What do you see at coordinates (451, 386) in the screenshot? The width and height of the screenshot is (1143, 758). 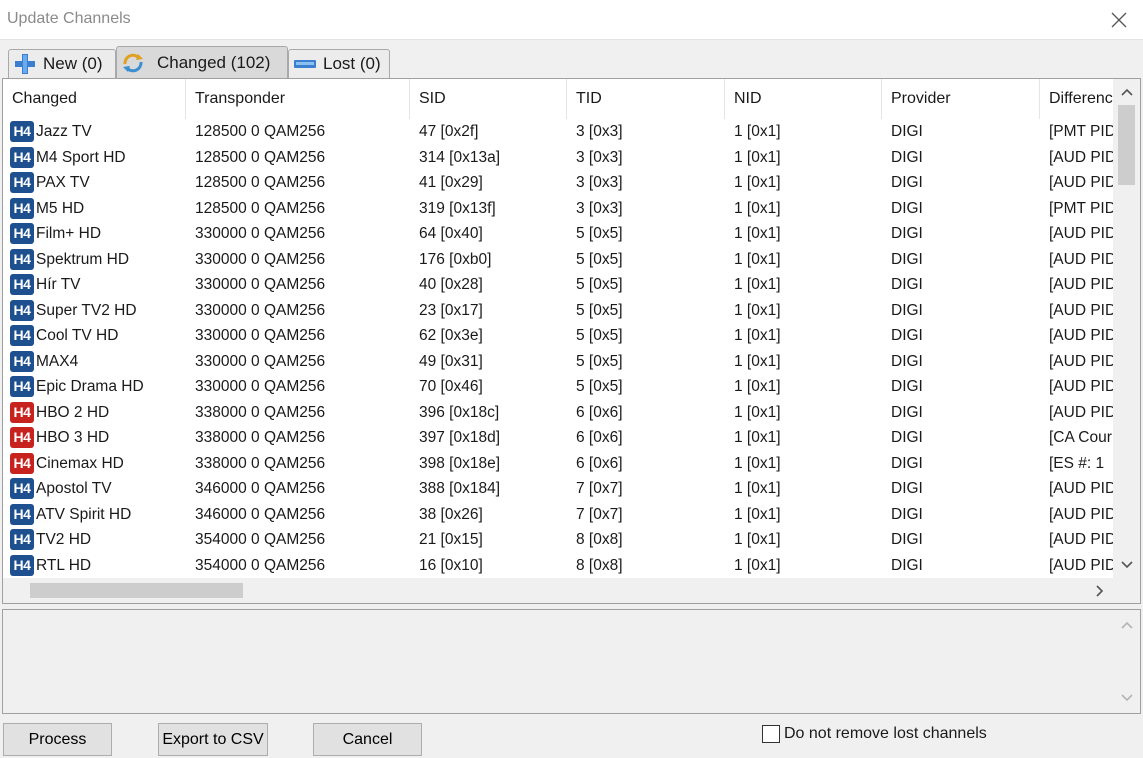 I see `cell-sid: 70 [0x46]` at bounding box center [451, 386].